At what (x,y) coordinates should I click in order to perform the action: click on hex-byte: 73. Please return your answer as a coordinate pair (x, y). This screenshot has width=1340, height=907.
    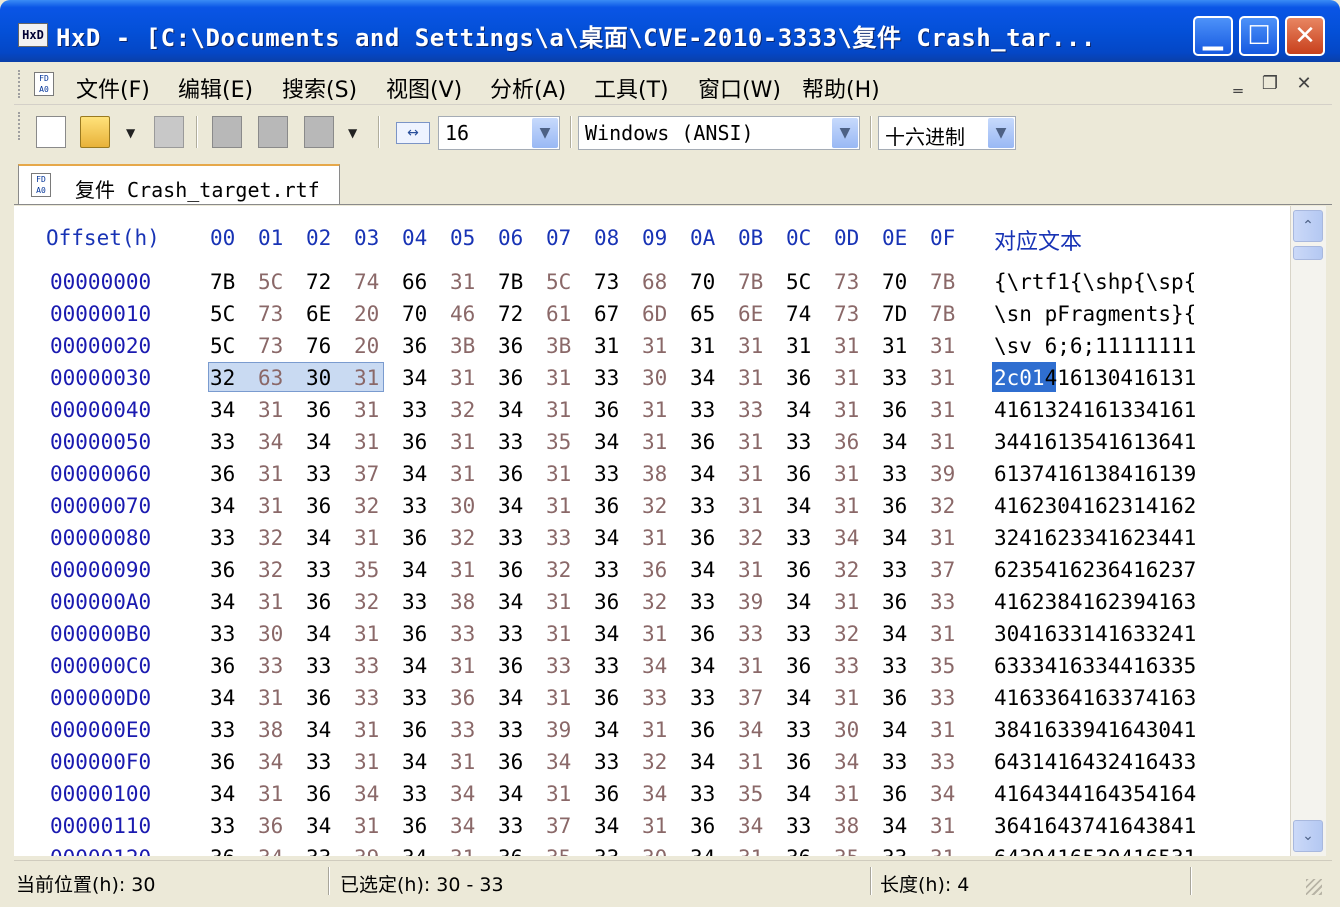
    Looking at the image, I should click on (852, 314).